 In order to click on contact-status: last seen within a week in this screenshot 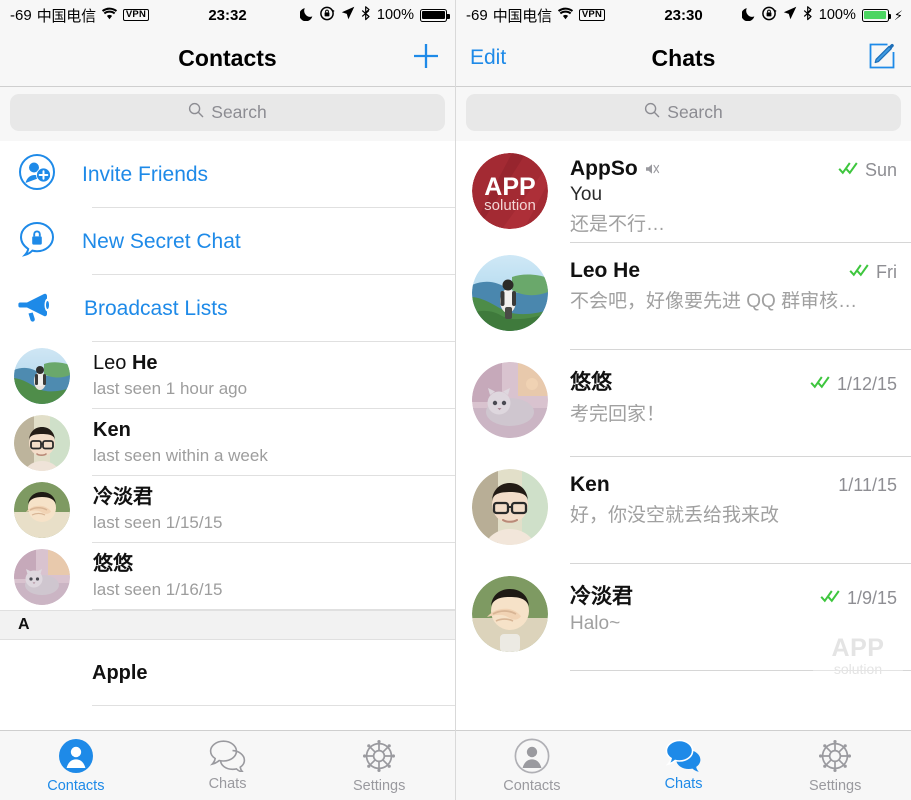, I will do `click(180, 455)`.